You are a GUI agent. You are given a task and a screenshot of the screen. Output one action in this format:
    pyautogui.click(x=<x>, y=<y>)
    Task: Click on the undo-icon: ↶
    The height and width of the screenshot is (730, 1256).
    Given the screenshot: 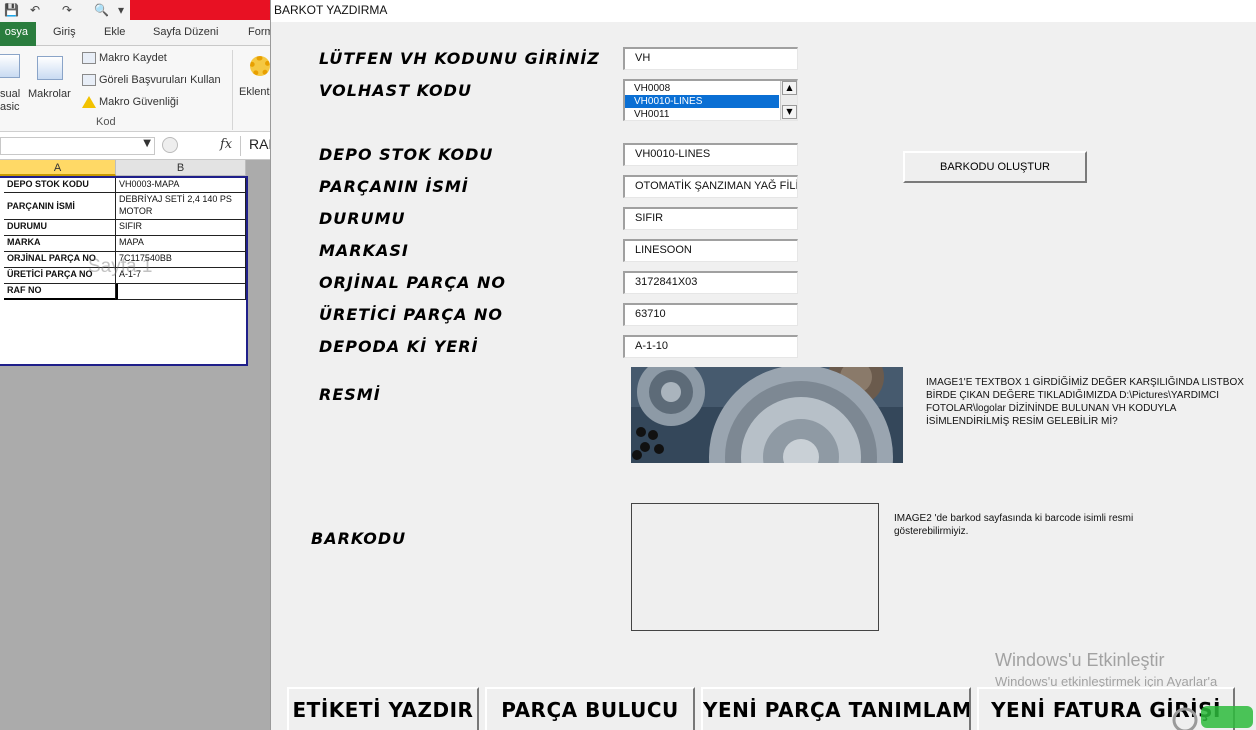 What is the action you would take?
    pyautogui.click(x=35, y=10)
    